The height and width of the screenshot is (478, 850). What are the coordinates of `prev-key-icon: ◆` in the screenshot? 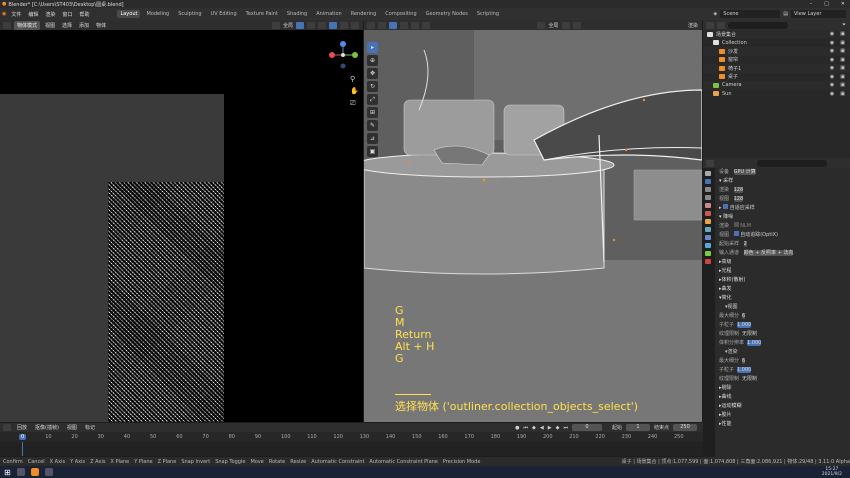 It's located at (534, 428).